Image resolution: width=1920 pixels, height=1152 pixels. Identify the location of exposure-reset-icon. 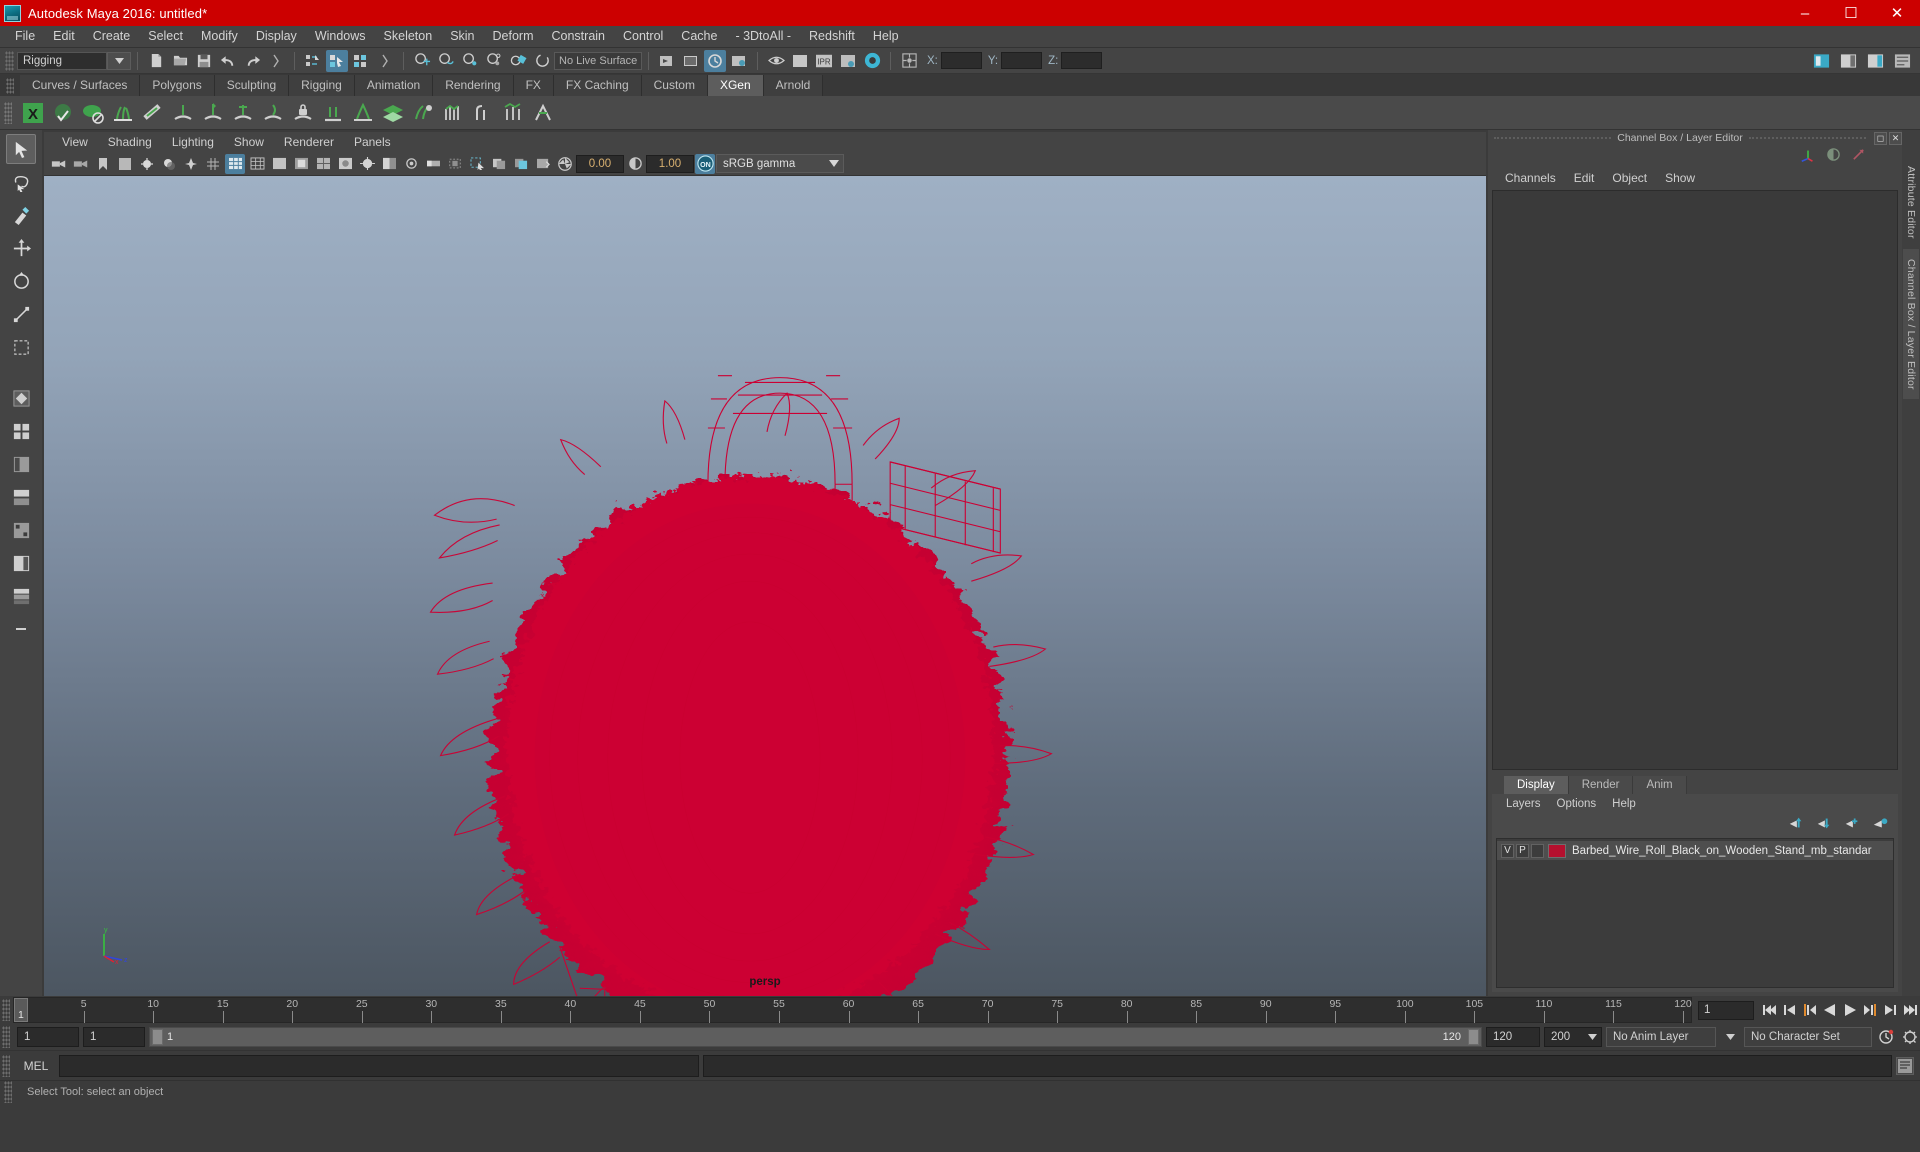
(543, 164).